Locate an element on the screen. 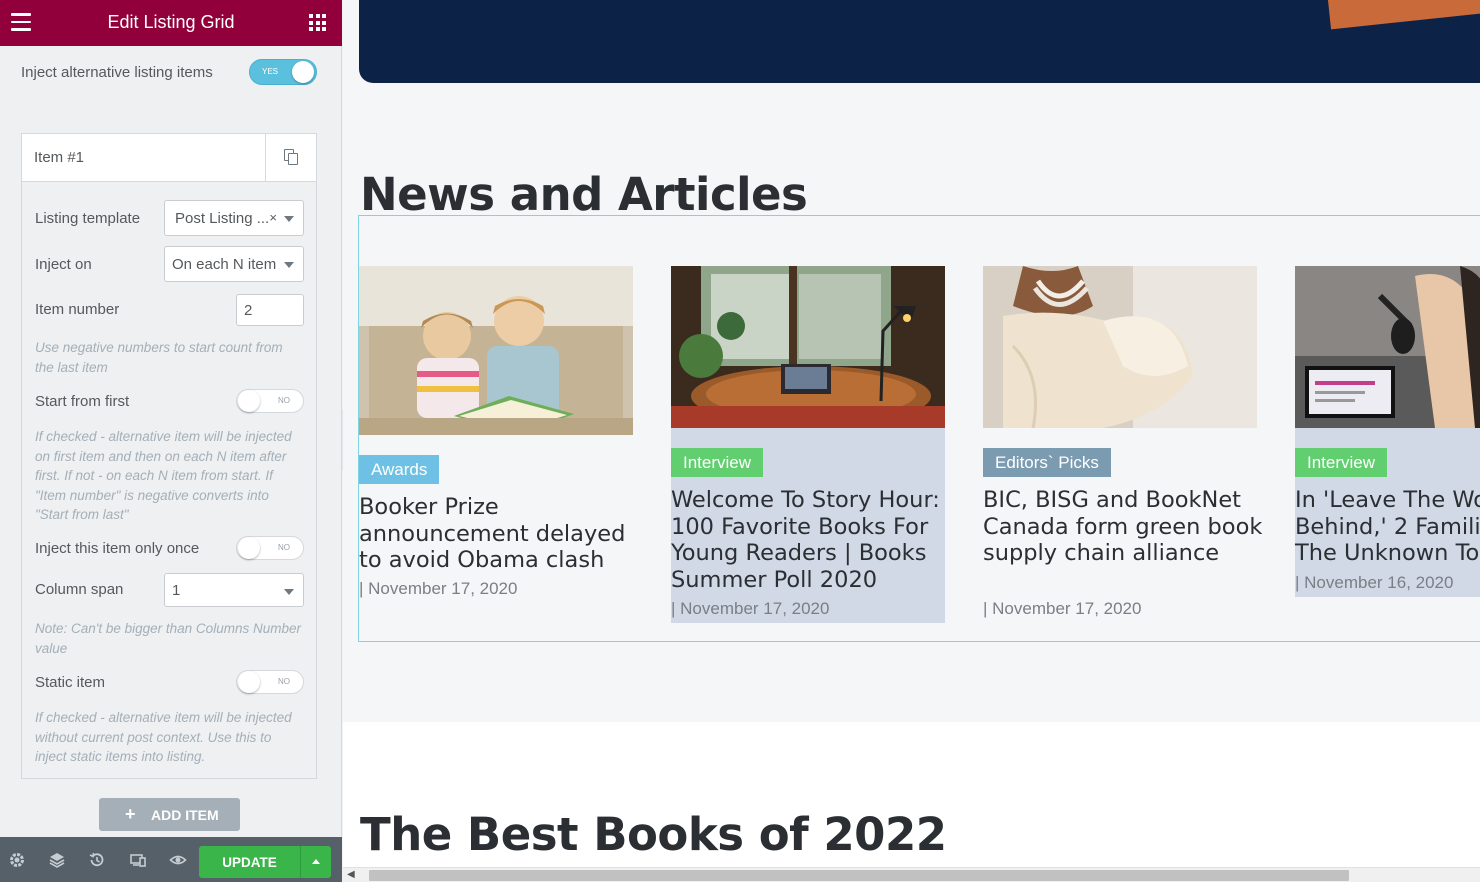 The image size is (1480, 882). inject-on-select: On each N item is located at coordinates (234, 264).